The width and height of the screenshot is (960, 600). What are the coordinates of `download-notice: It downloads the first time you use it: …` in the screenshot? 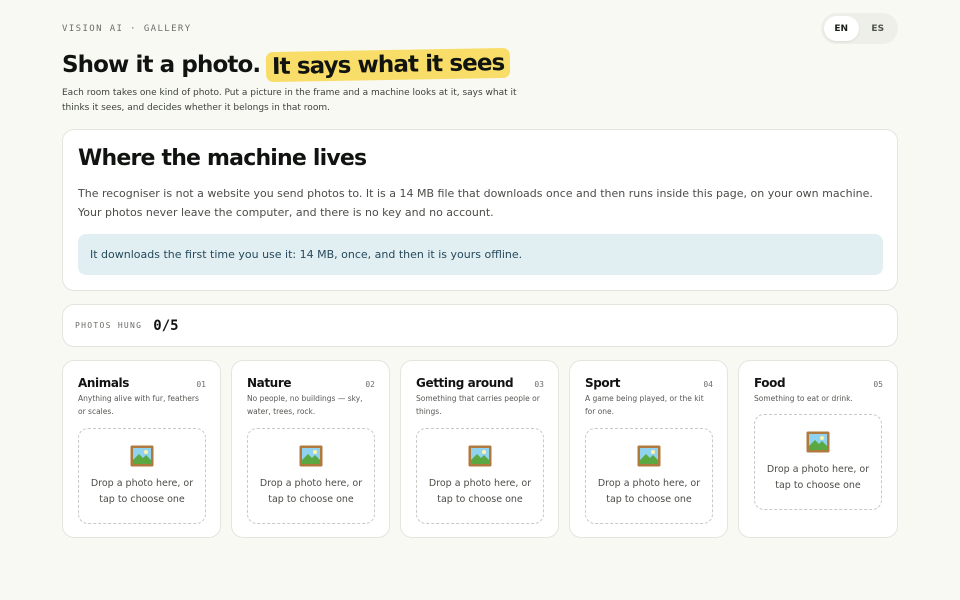 It's located at (480, 254).